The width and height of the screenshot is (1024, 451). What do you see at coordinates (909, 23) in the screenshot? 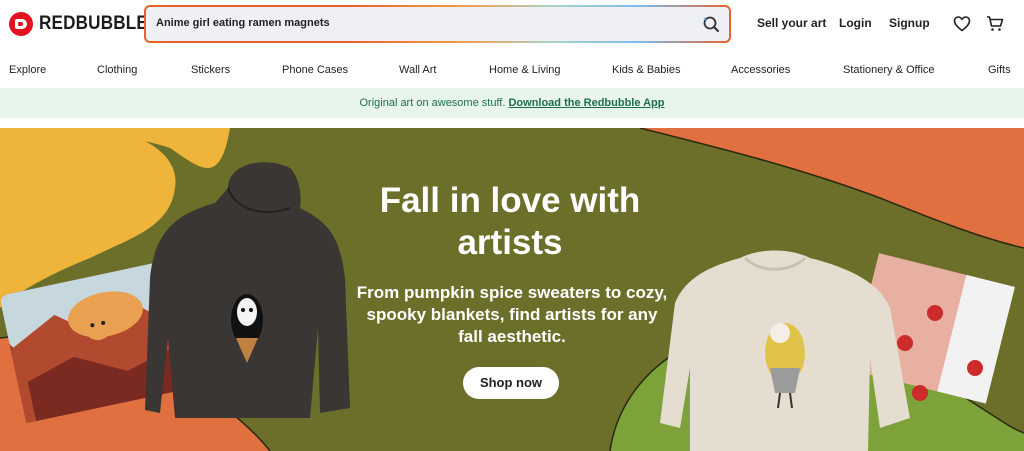
I see `signup-link: Signup` at bounding box center [909, 23].